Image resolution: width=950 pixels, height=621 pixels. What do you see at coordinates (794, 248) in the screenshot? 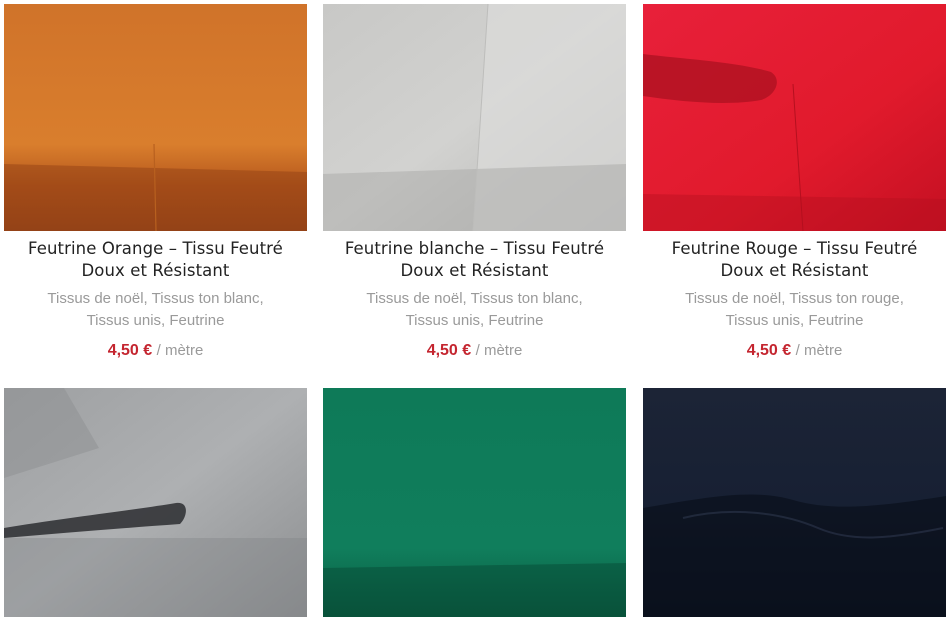
I see `product-title-line: Feutrine Rouge – Tissu Feutré` at bounding box center [794, 248].